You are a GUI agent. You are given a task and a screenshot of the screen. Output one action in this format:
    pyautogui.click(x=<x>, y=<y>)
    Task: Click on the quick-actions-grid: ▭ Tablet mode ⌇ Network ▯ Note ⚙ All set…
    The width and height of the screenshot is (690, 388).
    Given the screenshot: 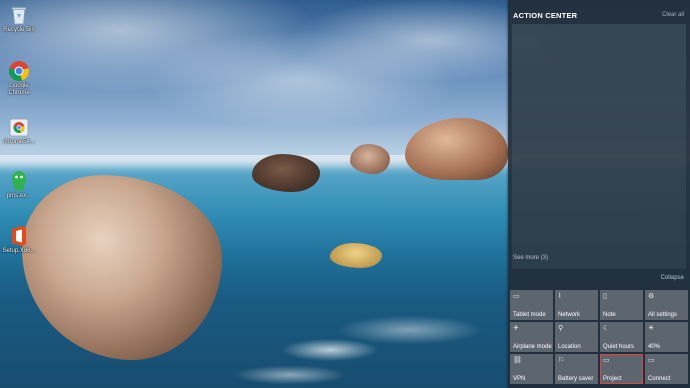 What is the action you would take?
    pyautogui.click(x=600, y=339)
    